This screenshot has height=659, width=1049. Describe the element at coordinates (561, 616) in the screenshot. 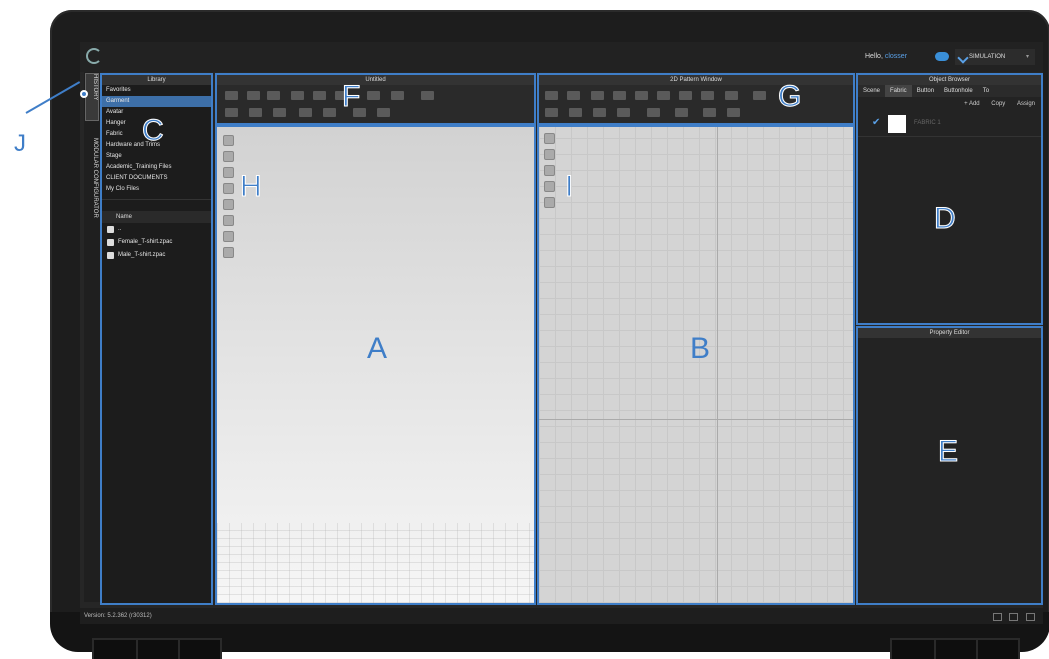

I see `status-bar: Version: 5.2.362 (r30312)` at that location.